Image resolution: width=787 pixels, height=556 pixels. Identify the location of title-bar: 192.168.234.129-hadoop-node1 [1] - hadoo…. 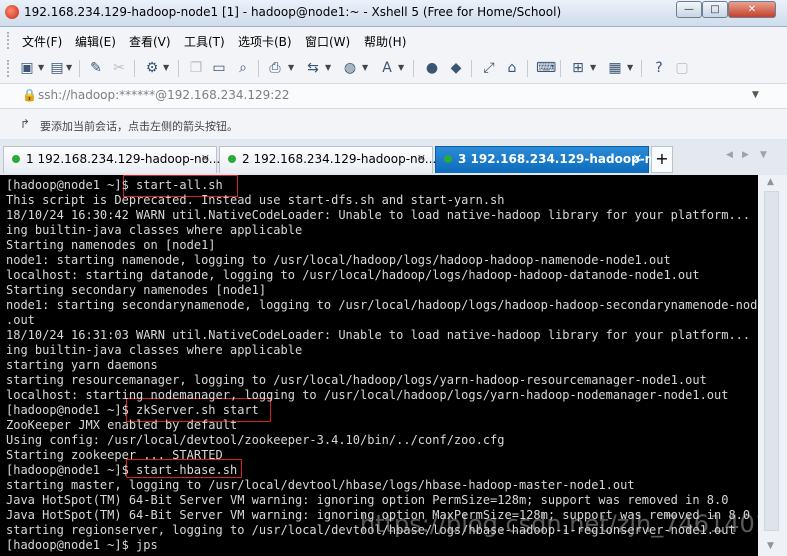
(393, 13).